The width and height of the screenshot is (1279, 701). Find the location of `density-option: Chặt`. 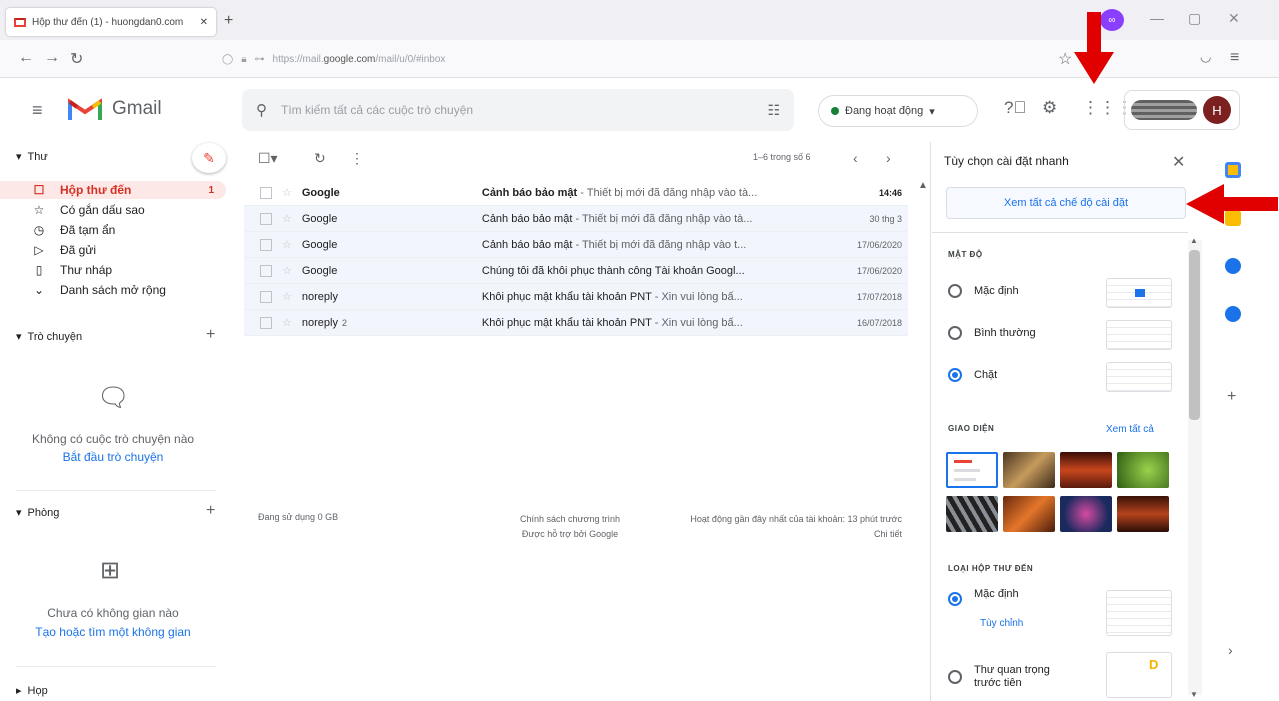

density-option: Chặt is located at coordinates (972, 375).